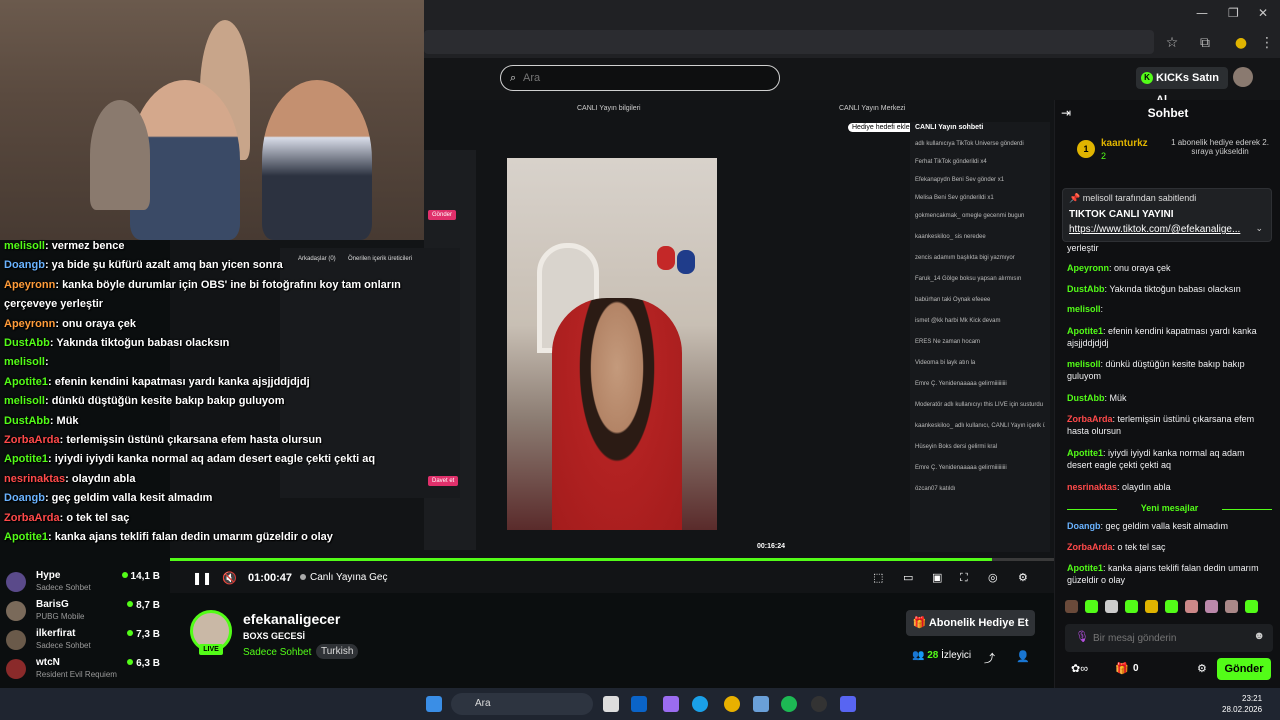 This screenshot has height=720, width=1280. Describe the element at coordinates (970, 623) in the screenshot. I see `gift-subscription-button: 🎁 Abonelik Hediye Et` at that location.